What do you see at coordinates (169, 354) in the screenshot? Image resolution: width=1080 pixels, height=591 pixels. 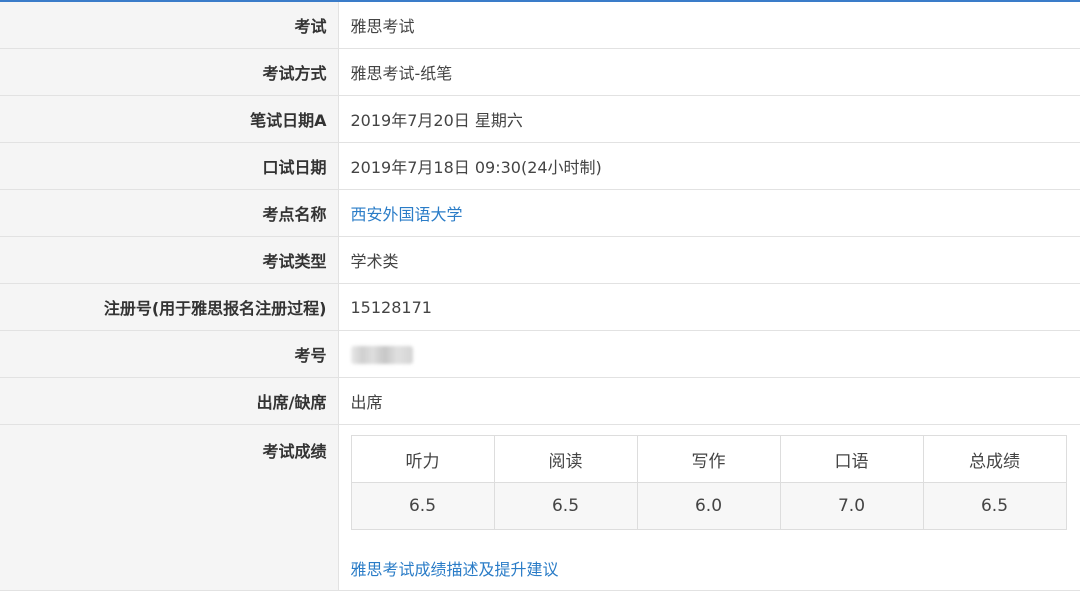 I see `candidate-number-label: 考号` at bounding box center [169, 354].